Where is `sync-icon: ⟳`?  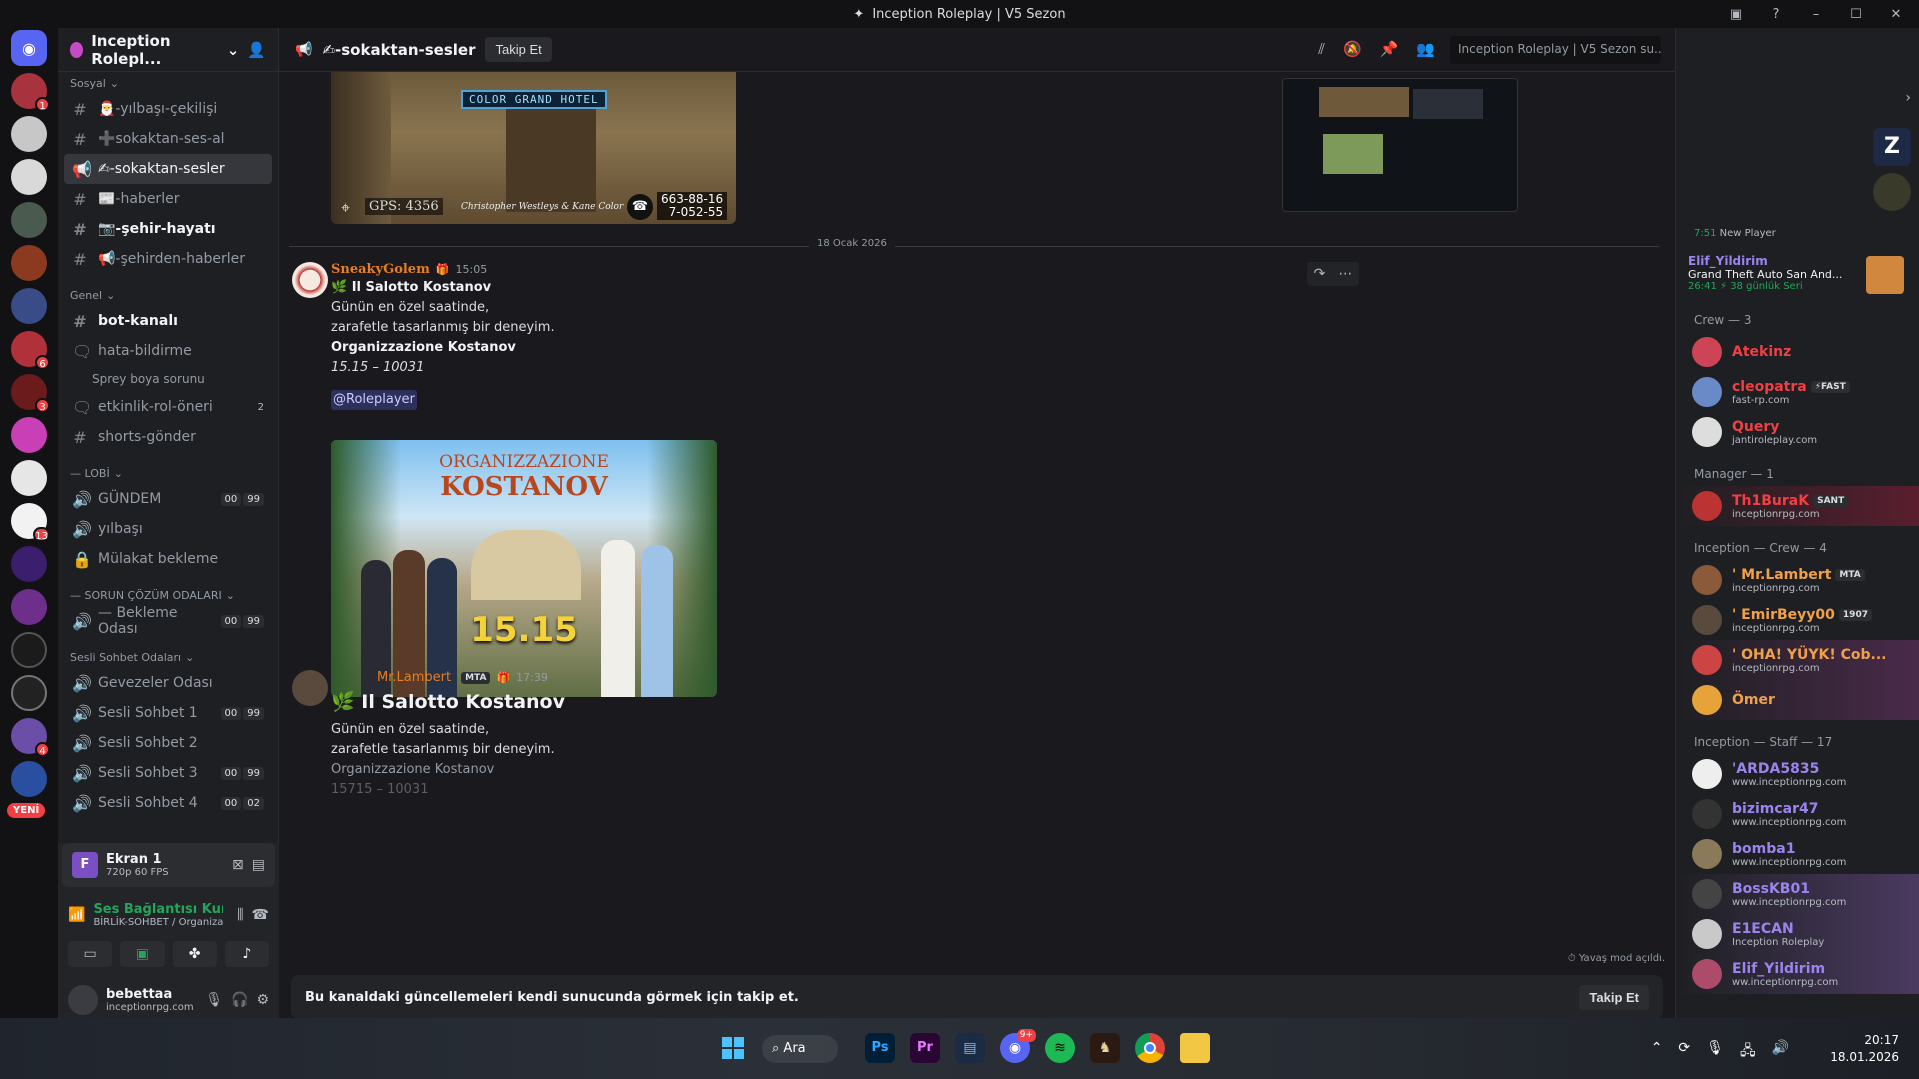 sync-icon: ⟳ is located at coordinates (1684, 1052).